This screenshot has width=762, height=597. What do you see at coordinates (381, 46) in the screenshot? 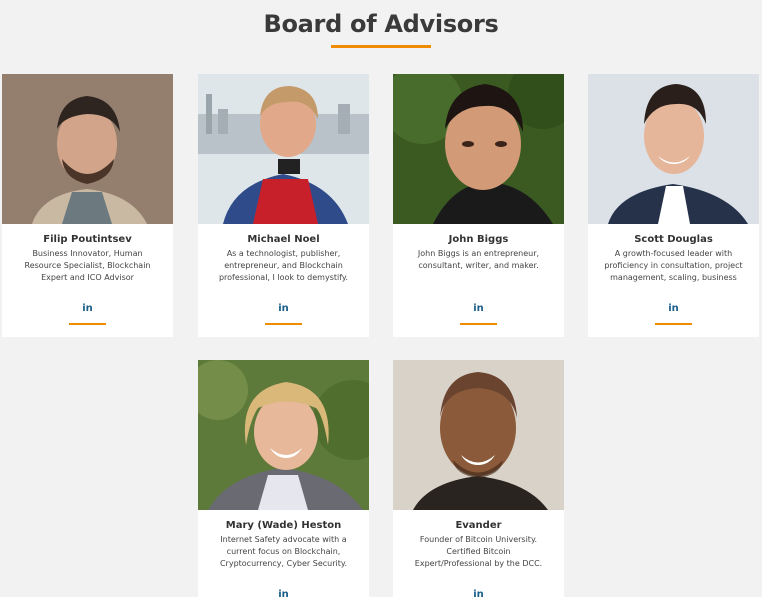
I see `title-underline` at bounding box center [381, 46].